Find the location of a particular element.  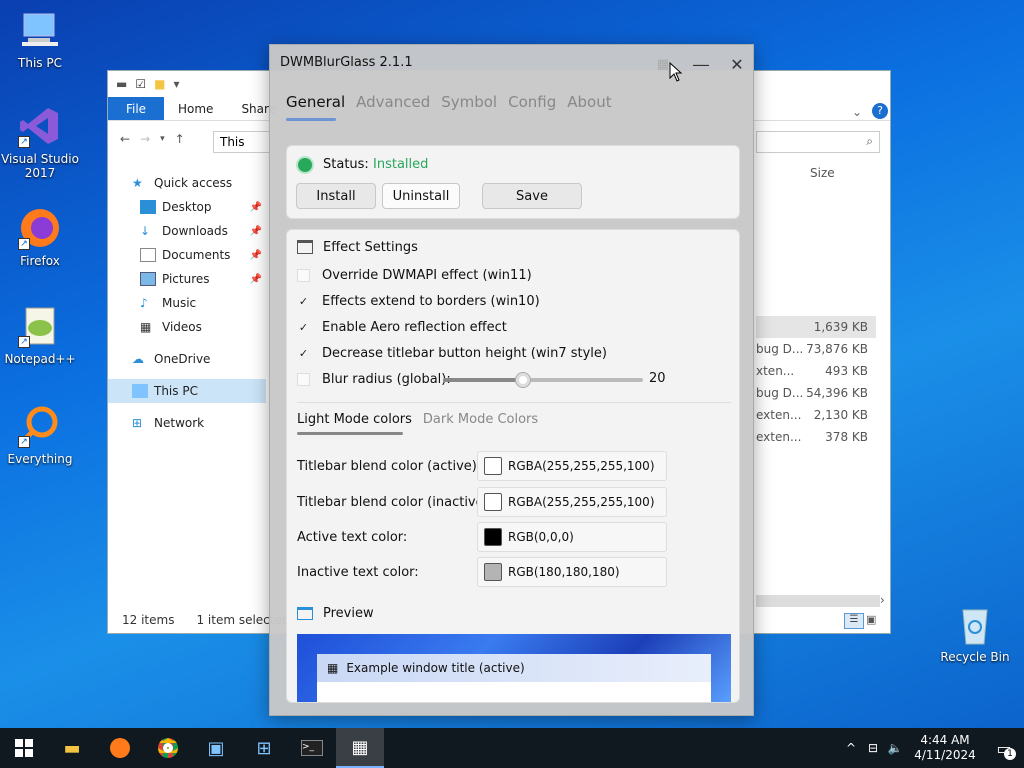

sidebar-item-videos: ▦ Videos is located at coordinates (187, 327).